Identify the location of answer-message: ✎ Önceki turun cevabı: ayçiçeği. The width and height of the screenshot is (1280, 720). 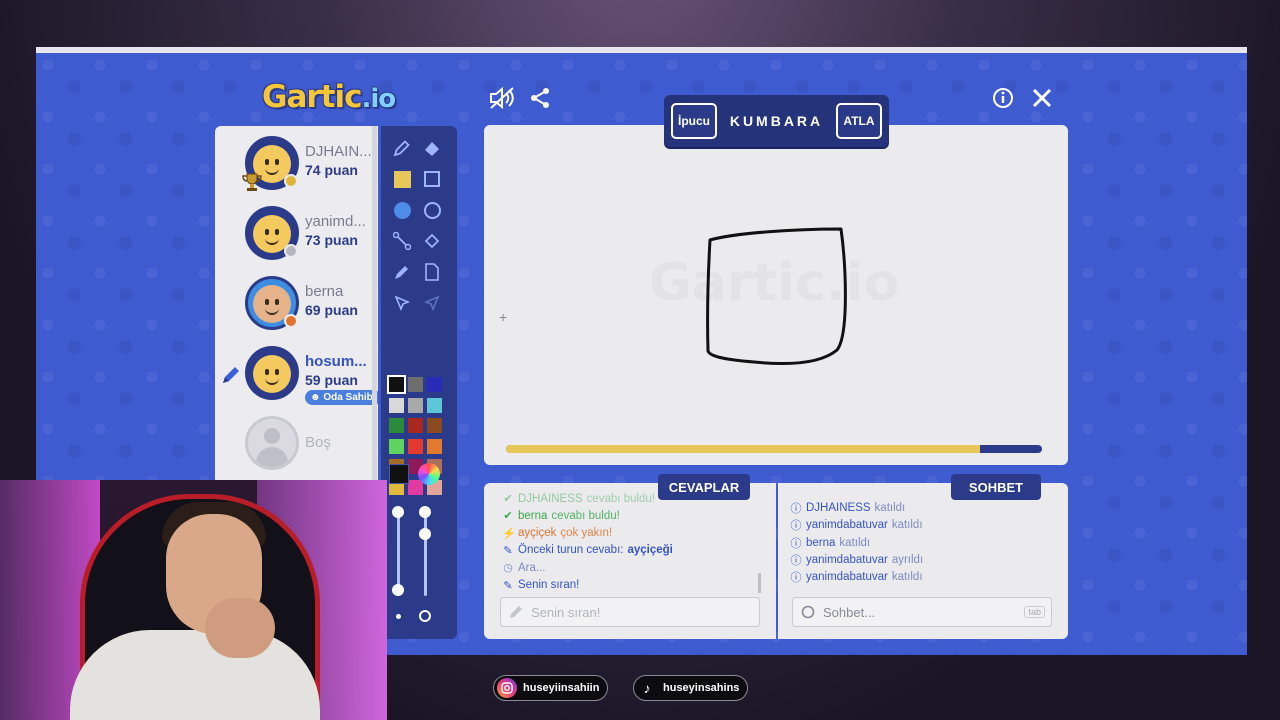
(587, 550).